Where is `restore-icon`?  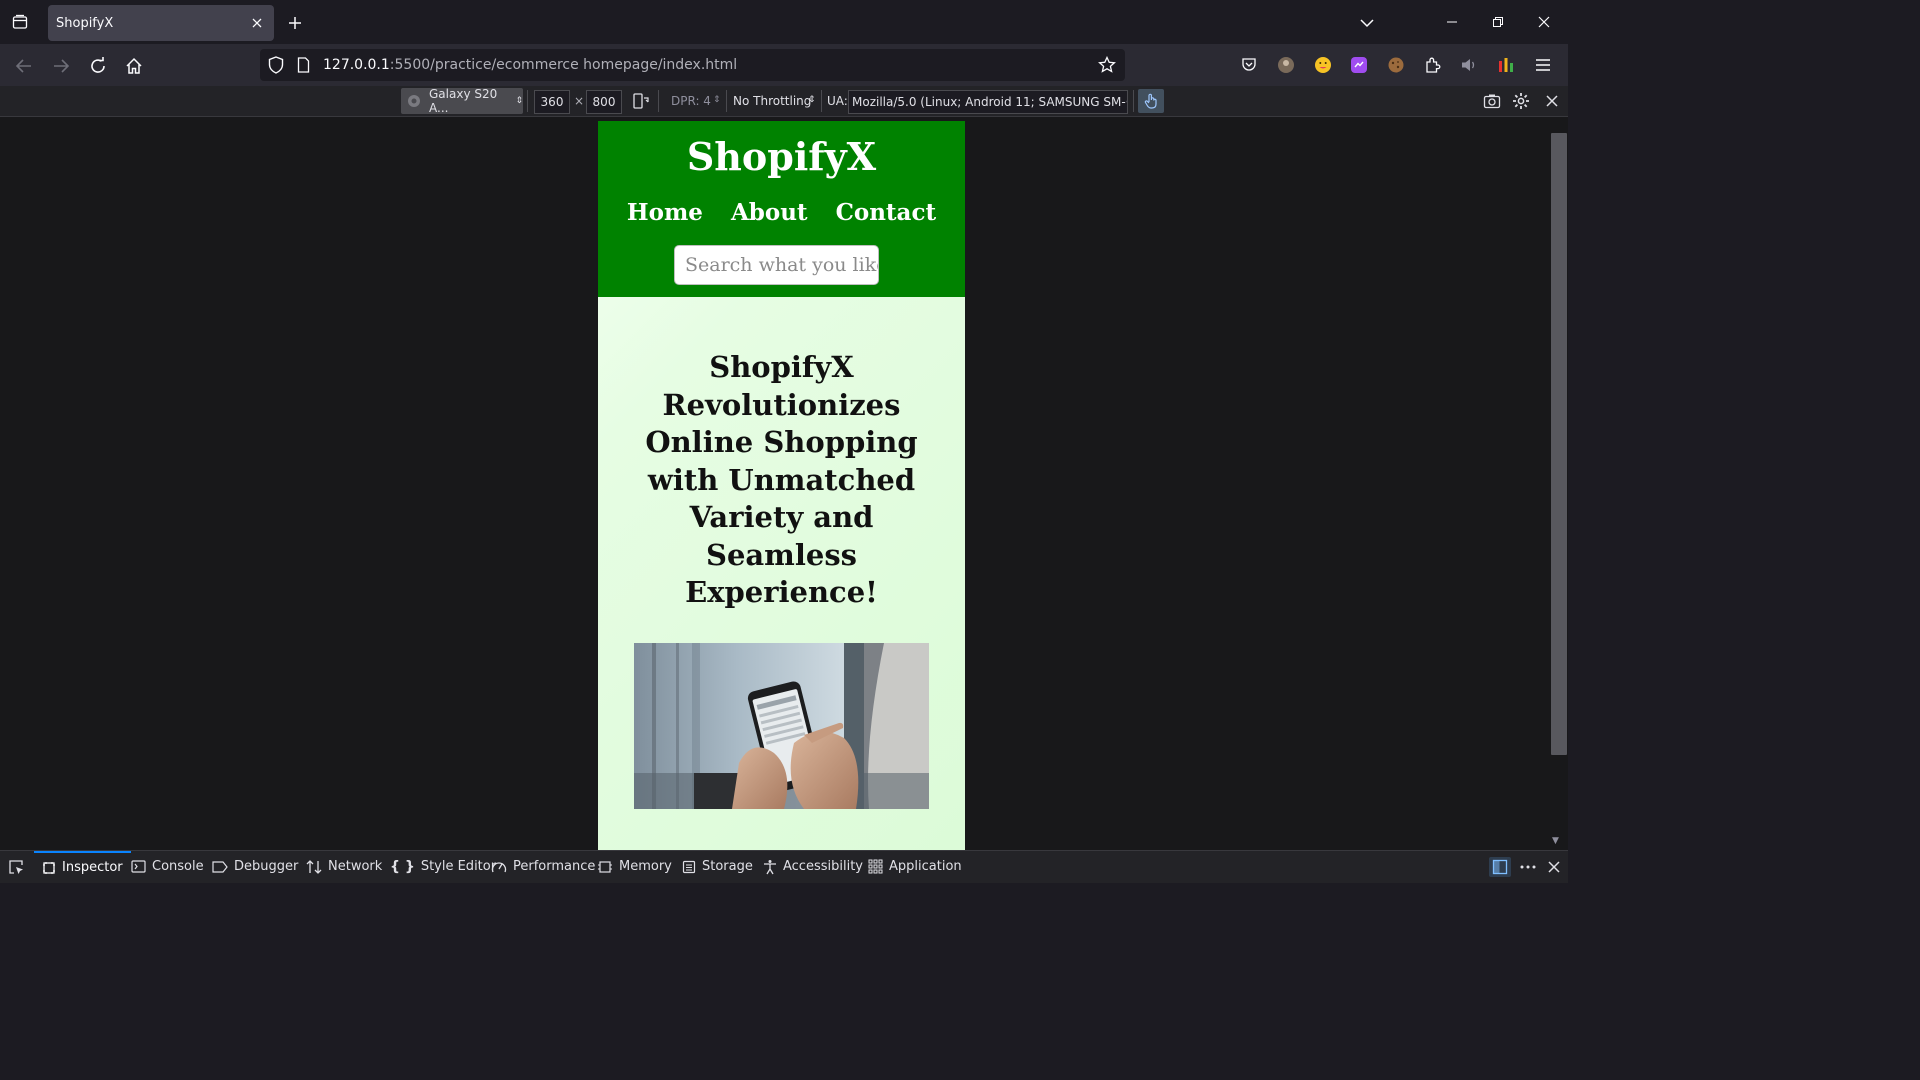 restore-icon is located at coordinates (1498, 22).